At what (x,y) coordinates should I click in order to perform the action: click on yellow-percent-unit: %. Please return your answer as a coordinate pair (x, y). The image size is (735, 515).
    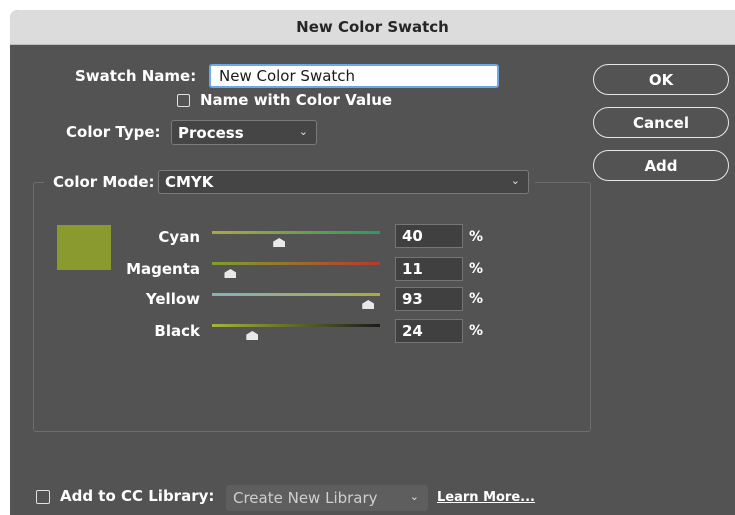
    Looking at the image, I should click on (476, 299).